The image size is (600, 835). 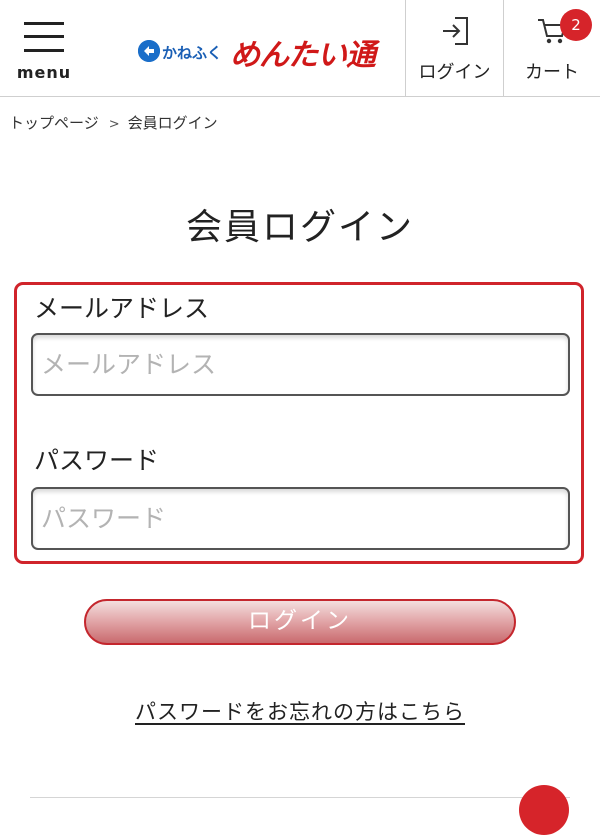 What do you see at coordinates (300, 364) in the screenshot?
I see `email-input` at bounding box center [300, 364].